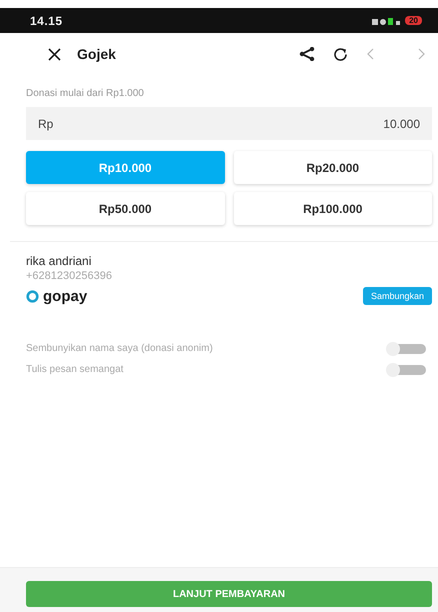  I want to click on share-icon, so click(307, 54).